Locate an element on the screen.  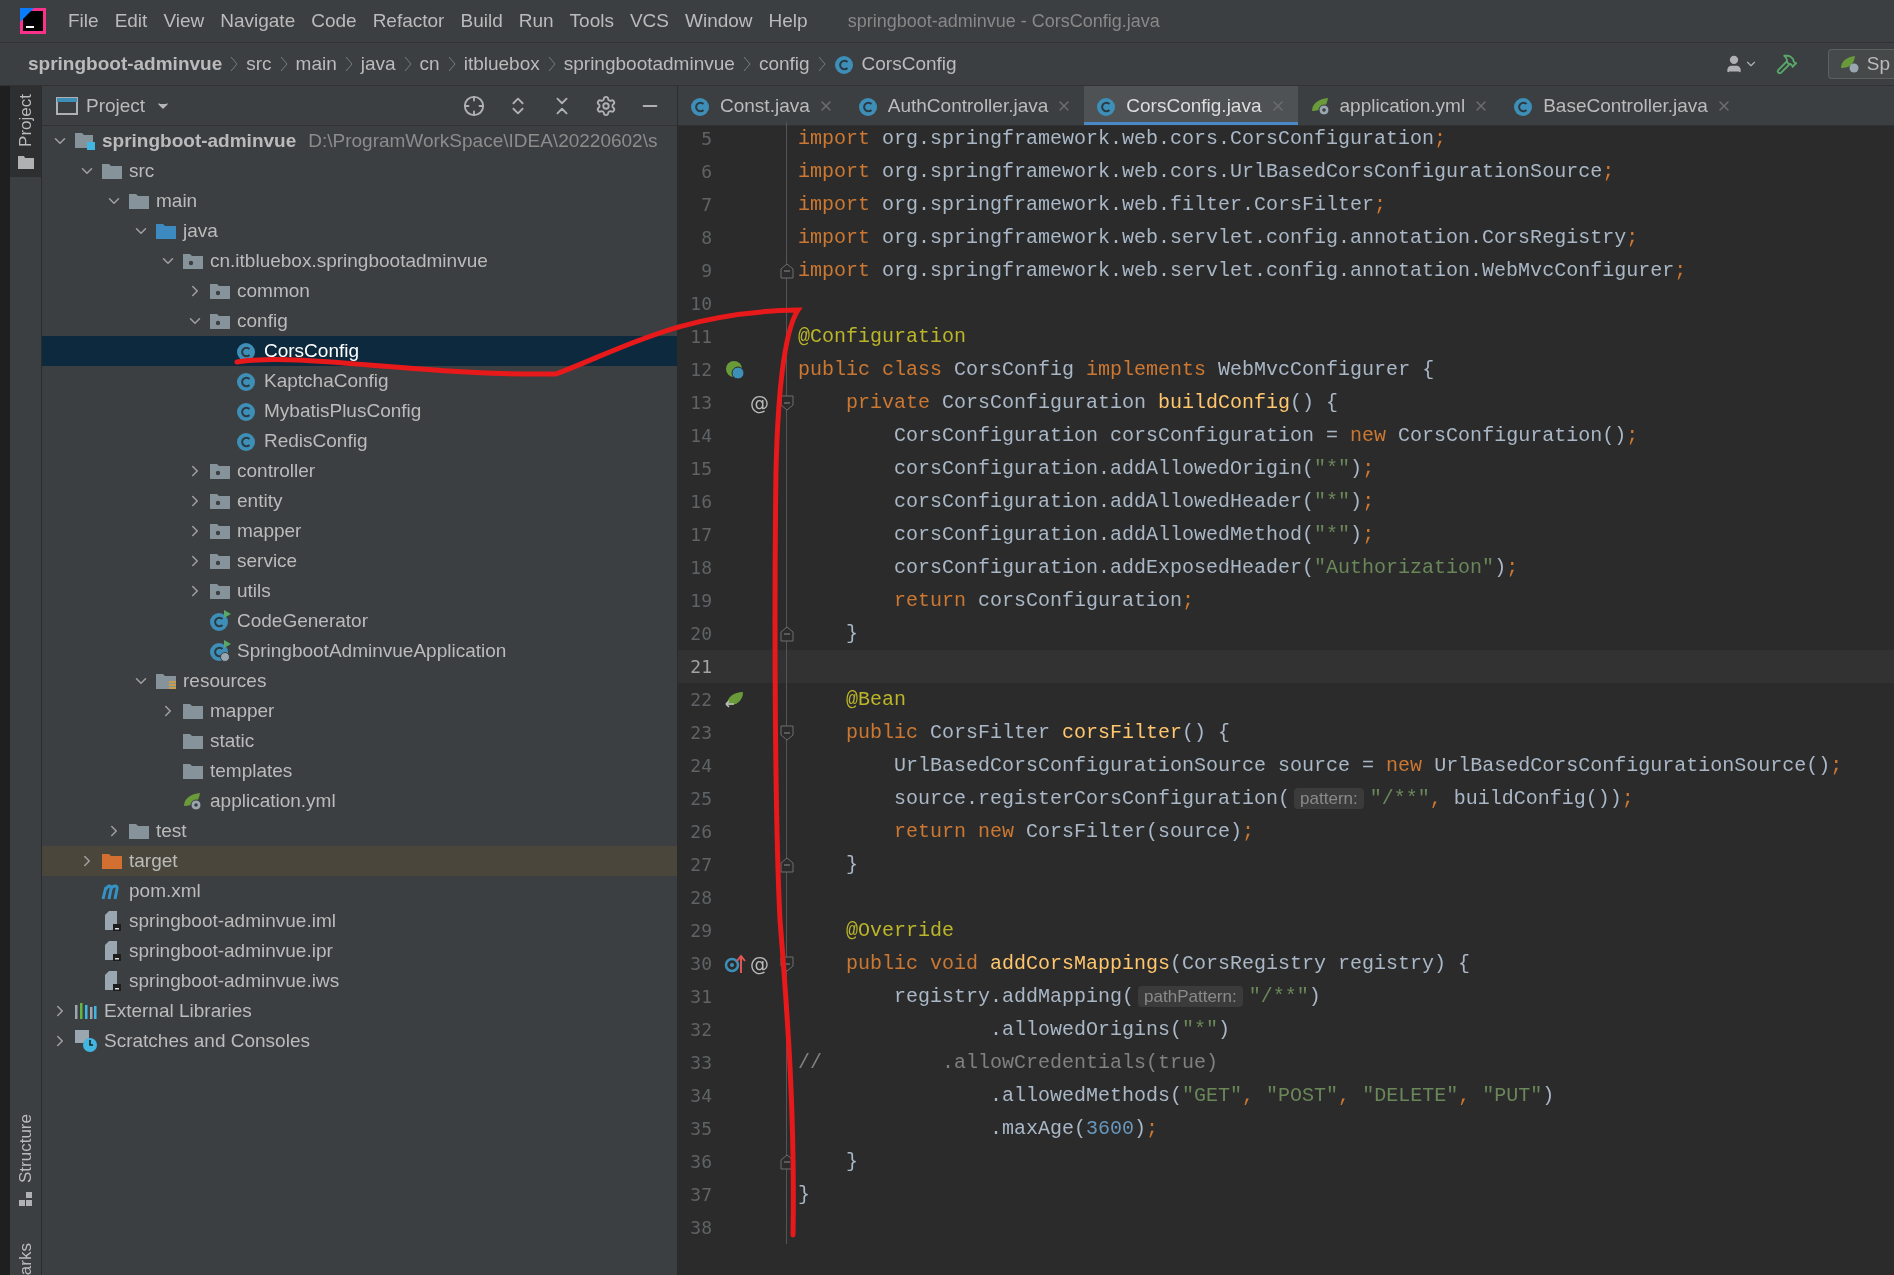
tree-item: RedisConfig is located at coordinates (359, 441).